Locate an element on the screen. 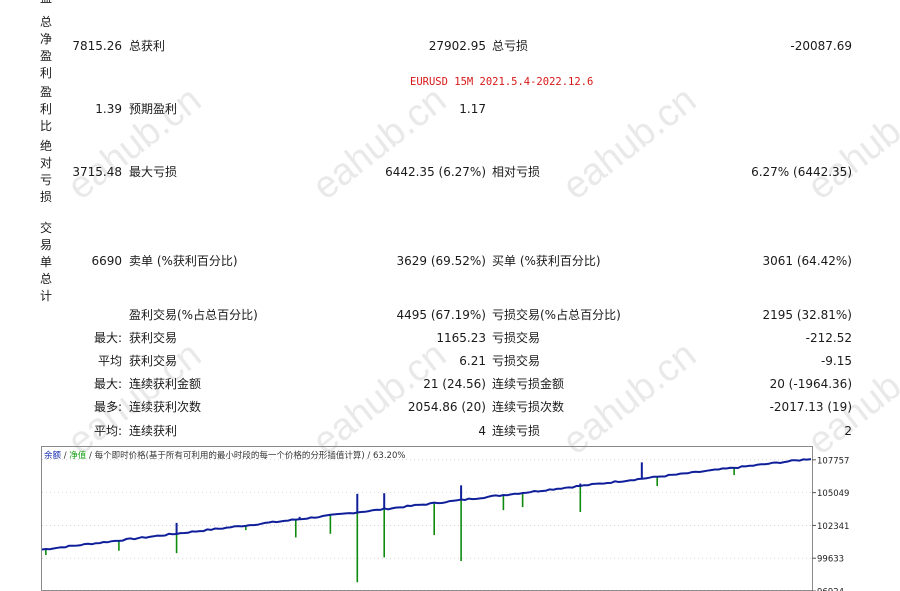  legend-modeling-description: 每个即时价格(基于所有可利用的最小时段的每一个价格的分形插值计算) is located at coordinates (230, 455).